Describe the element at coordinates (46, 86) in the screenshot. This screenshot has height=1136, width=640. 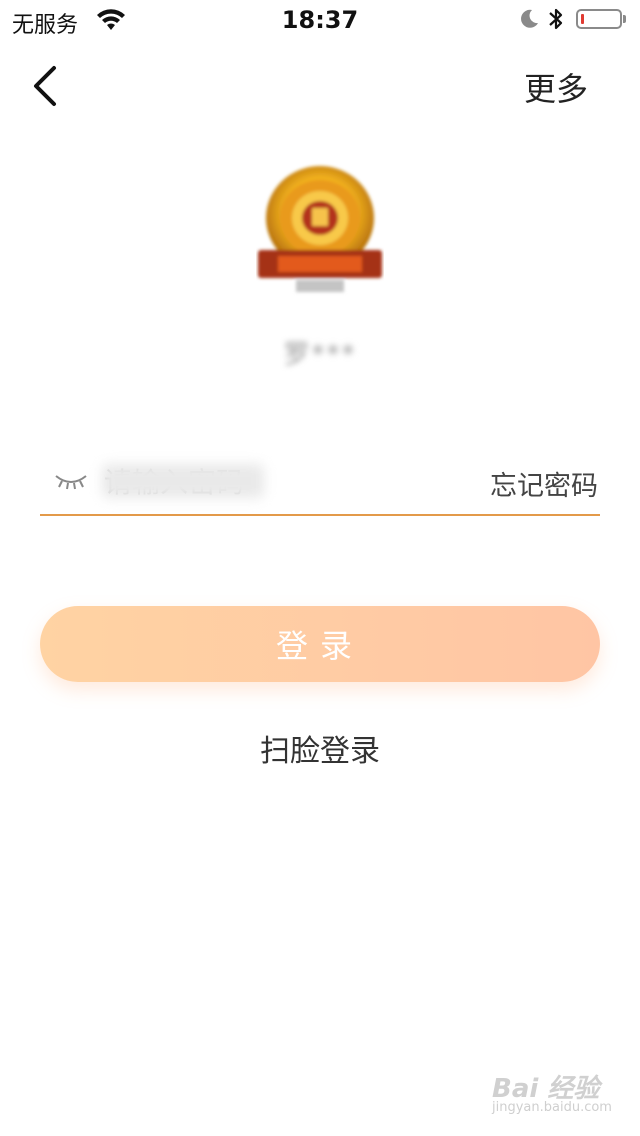
I see `chevron-left-icon` at that location.